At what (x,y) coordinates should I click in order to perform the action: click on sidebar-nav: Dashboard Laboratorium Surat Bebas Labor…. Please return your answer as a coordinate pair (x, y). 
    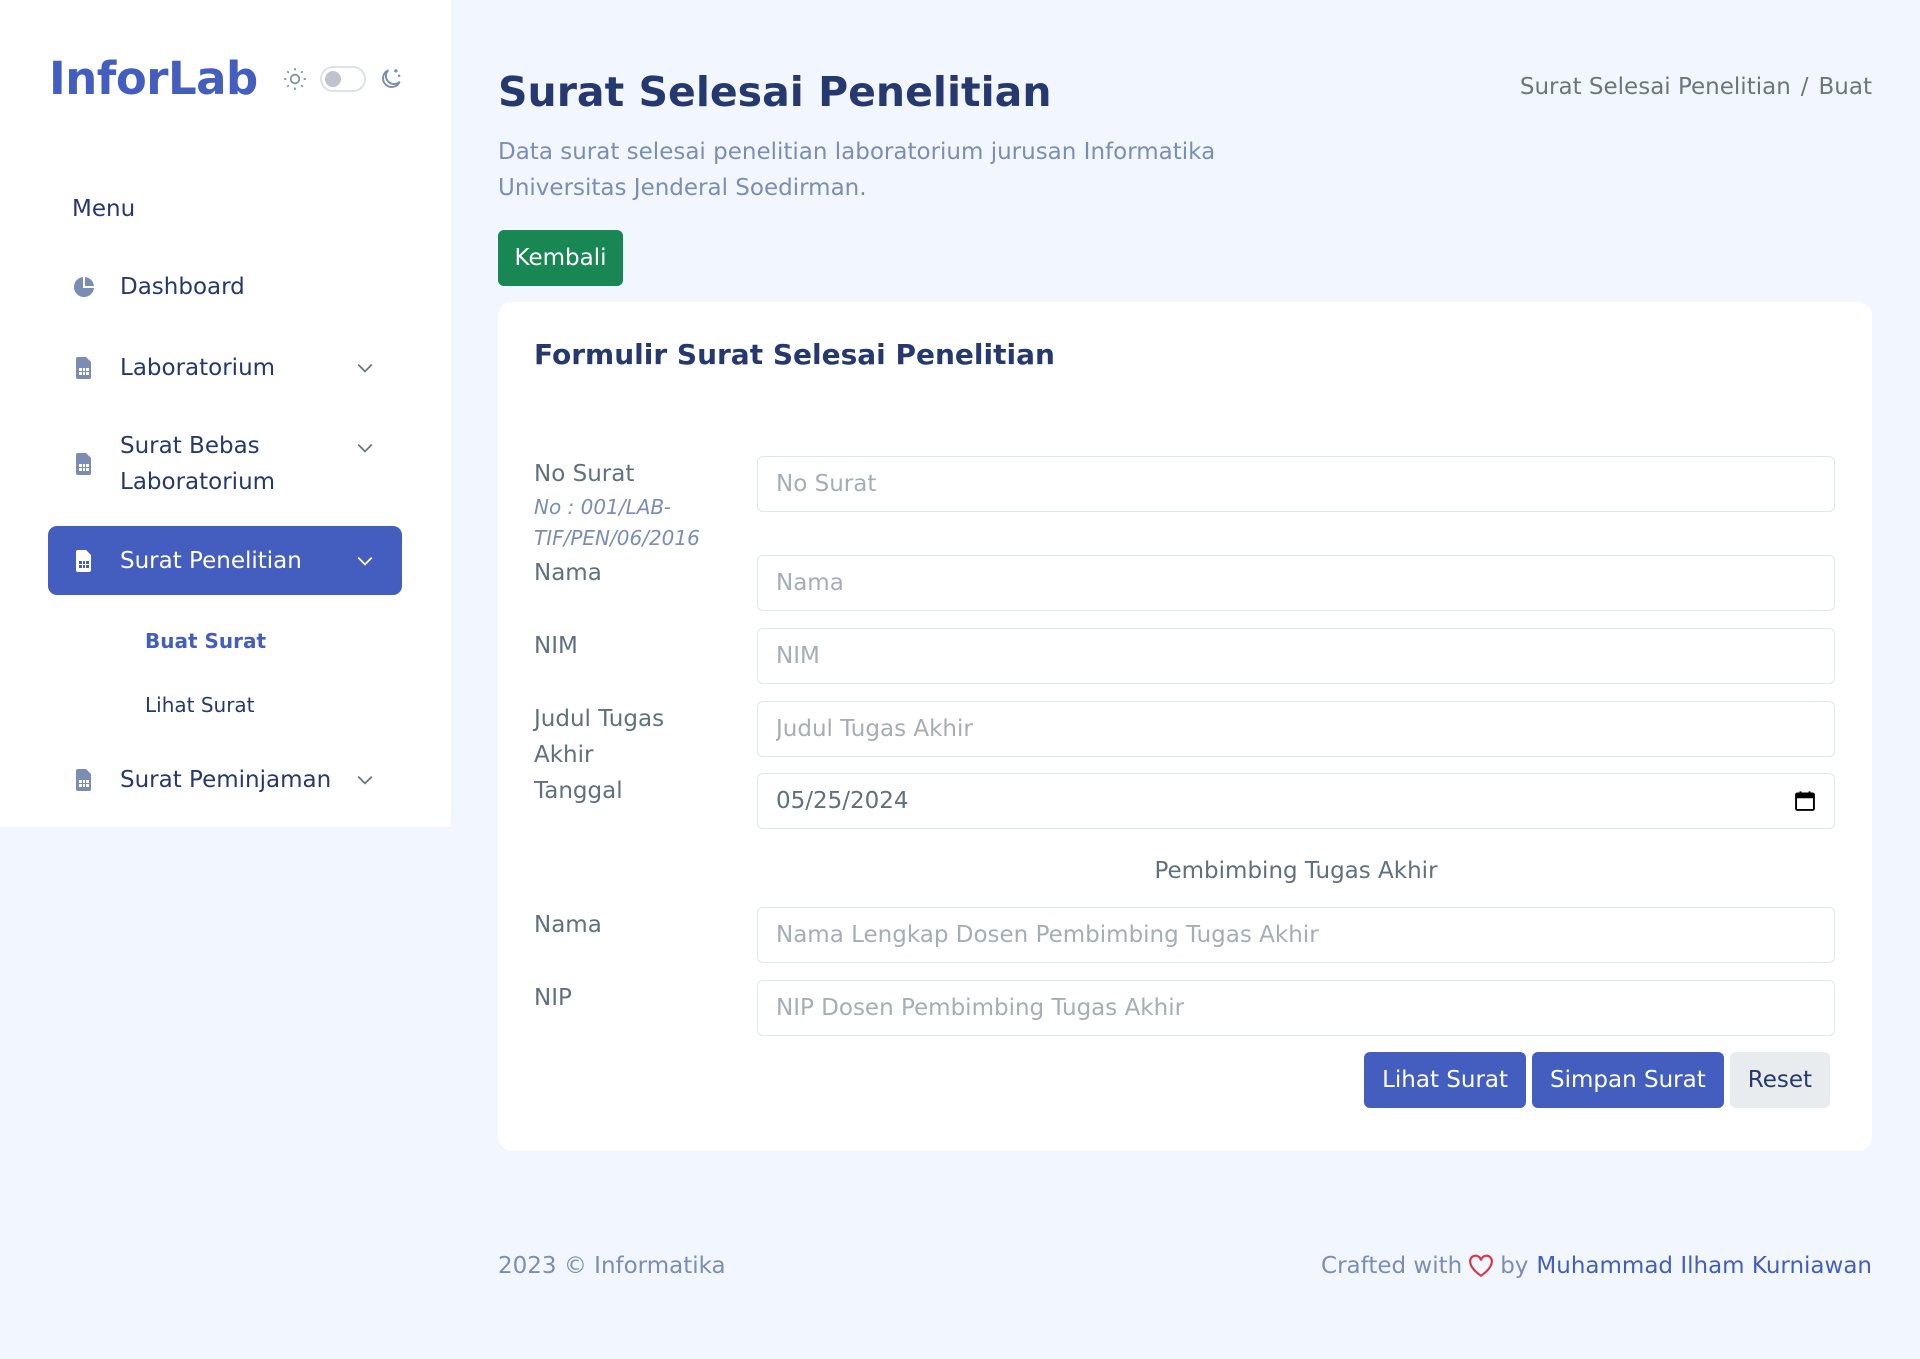
    Looking at the image, I should click on (225, 539).